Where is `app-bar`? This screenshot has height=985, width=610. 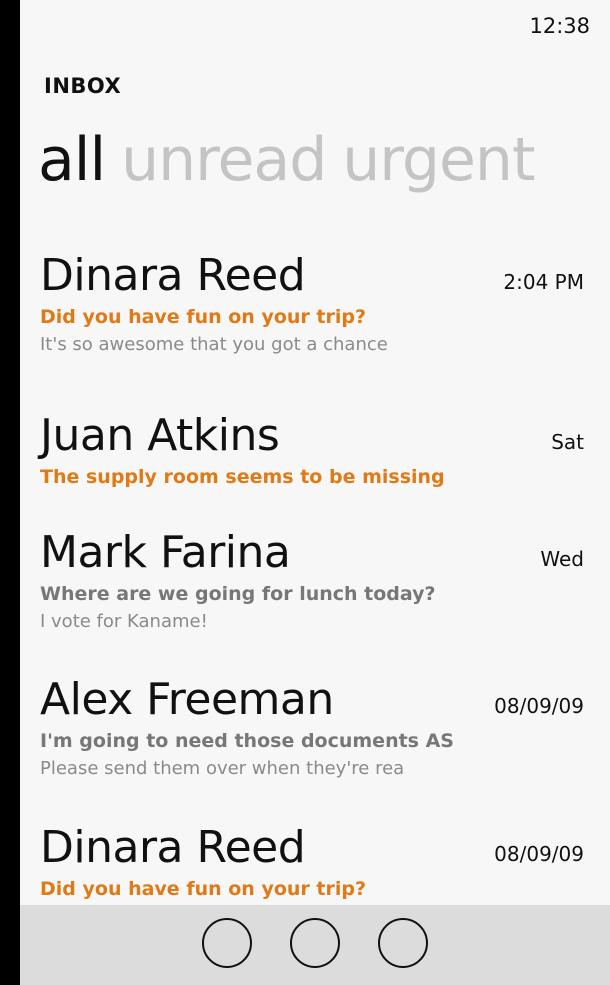
app-bar is located at coordinates (315, 945).